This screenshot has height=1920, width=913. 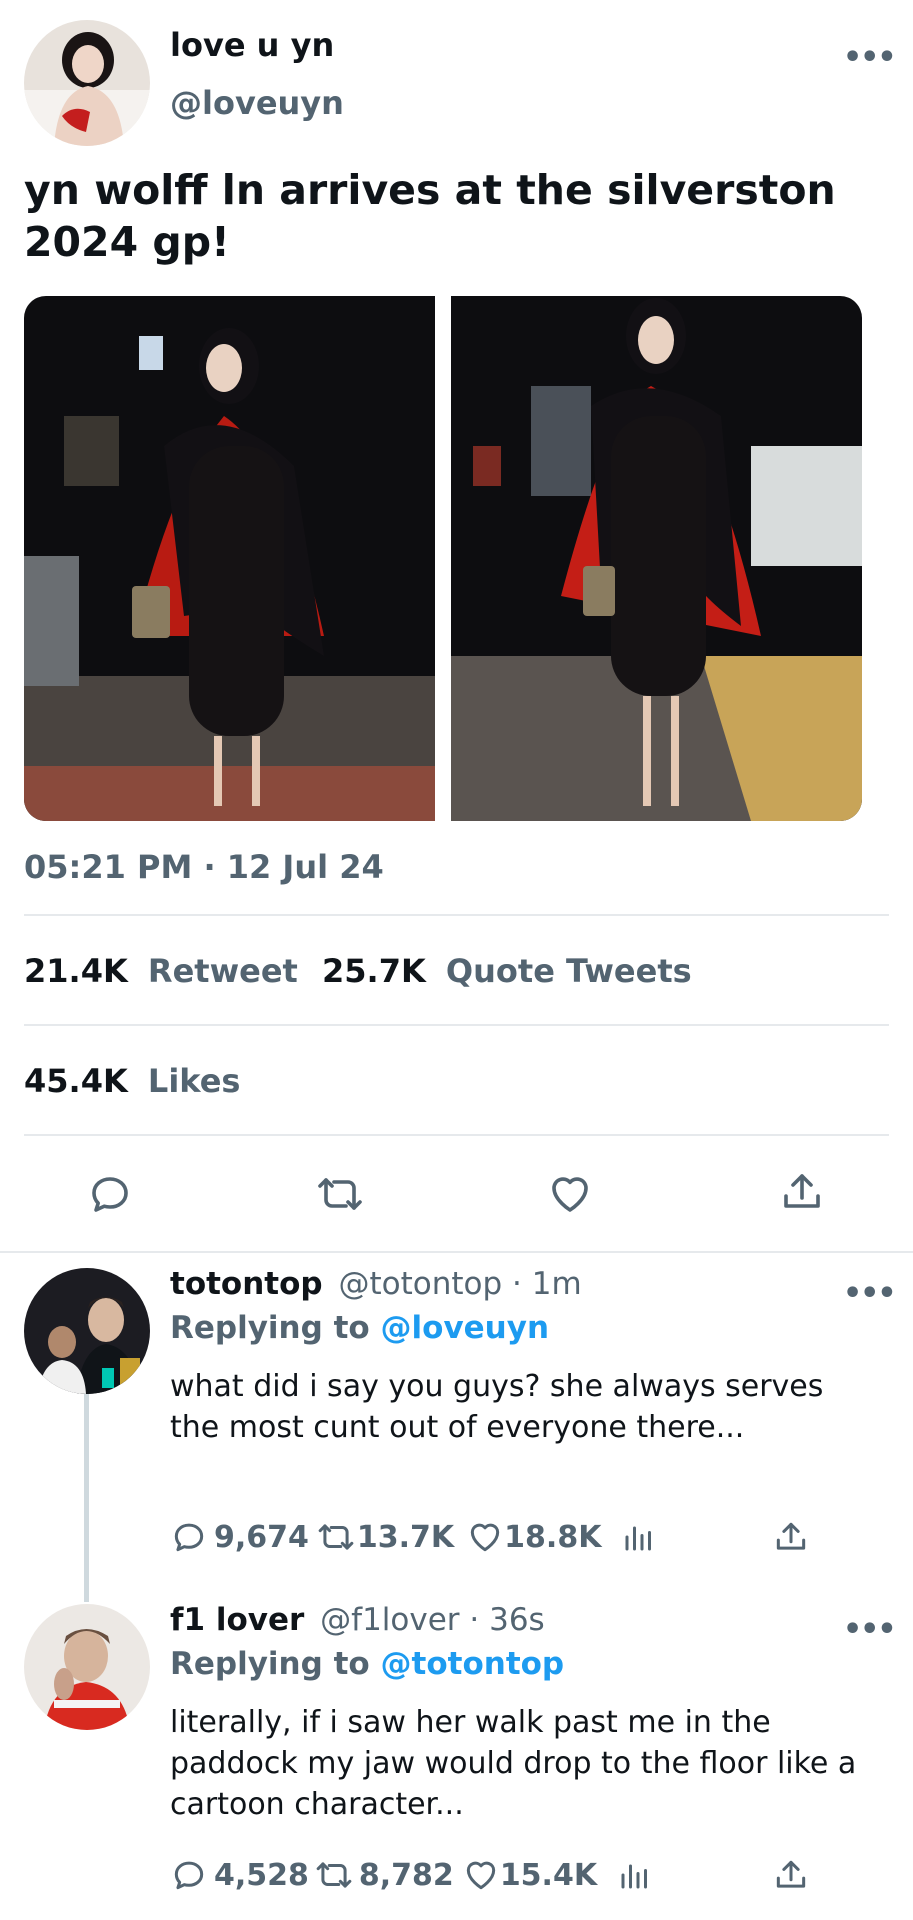 I want to click on retweets-label: Retweet, so click(x=222, y=971).